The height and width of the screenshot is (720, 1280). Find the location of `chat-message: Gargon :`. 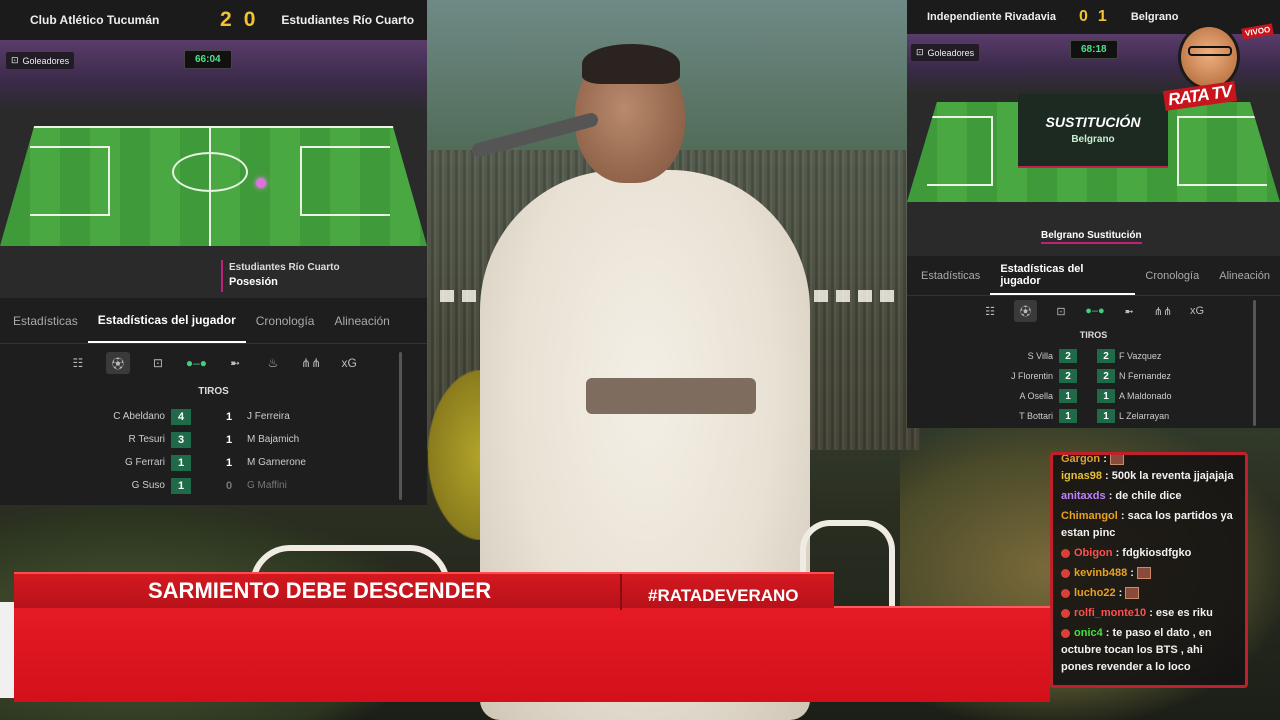

chat-message: Gargon : is located at coordinates (1149, 461).